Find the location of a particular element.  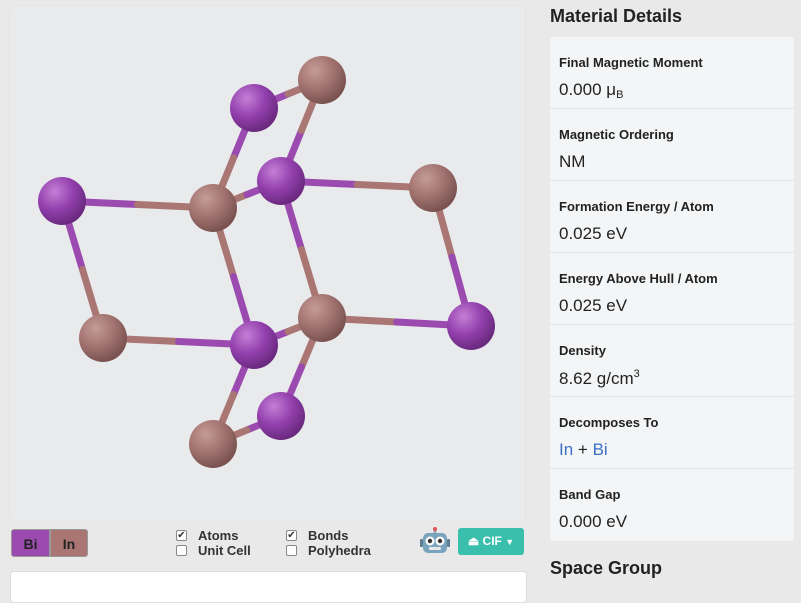

polyhedra-label: Polyhedra is located at coordinates (339, 550).